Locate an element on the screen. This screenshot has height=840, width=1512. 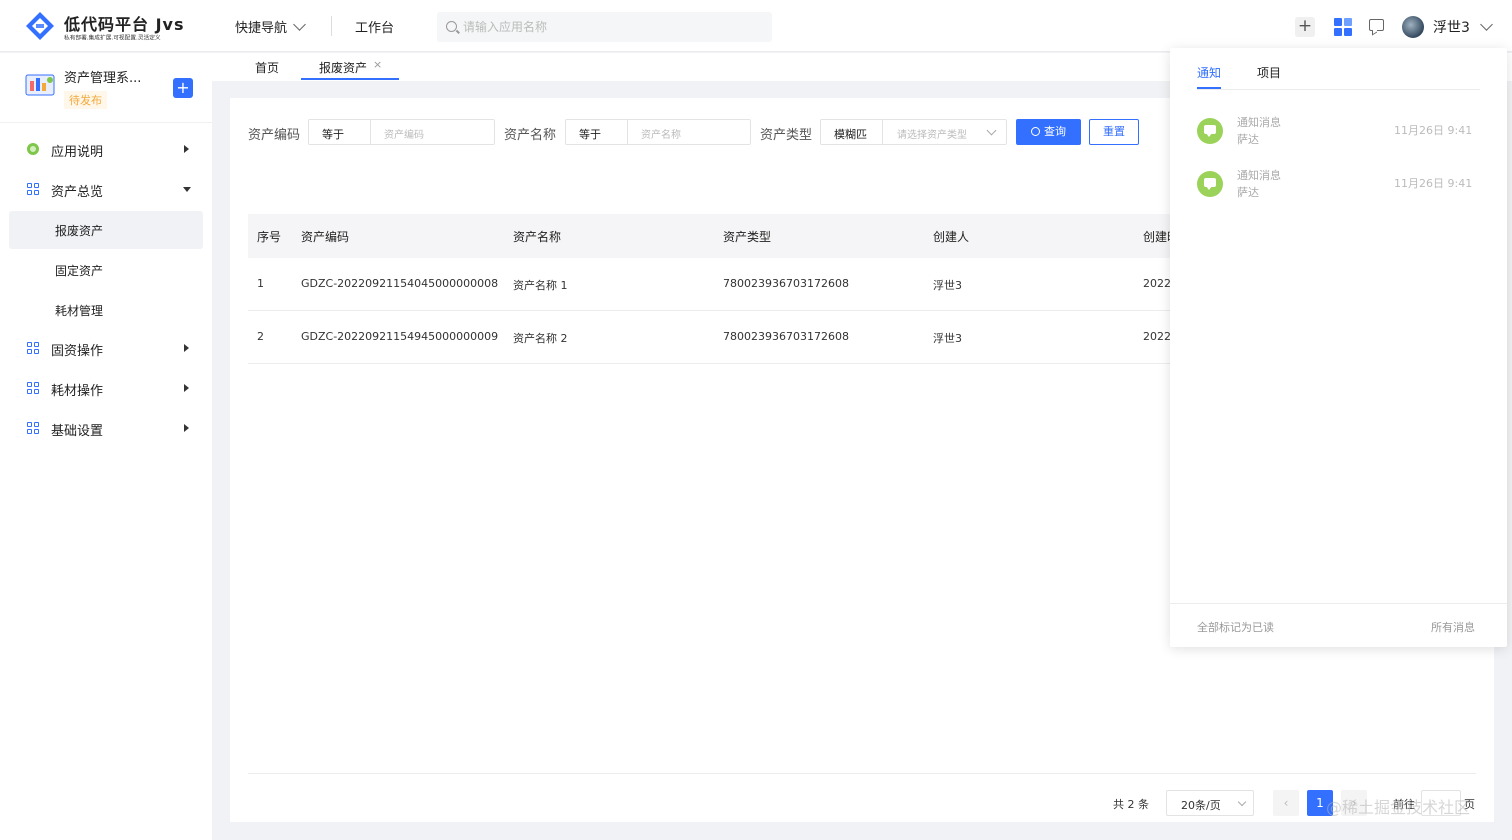
page-size-select: 20条/页 is located at coordinates (1210, 803).